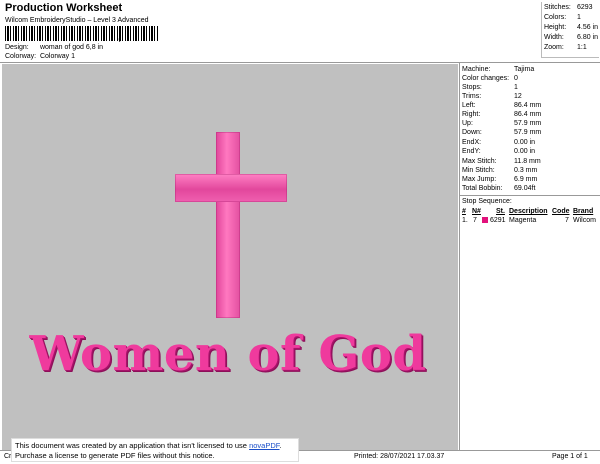  What do you see at coordinates (571, 37) in the screenshot?
I see `summary-width: Width: 6.80 in` at bounding box center [571, 37].